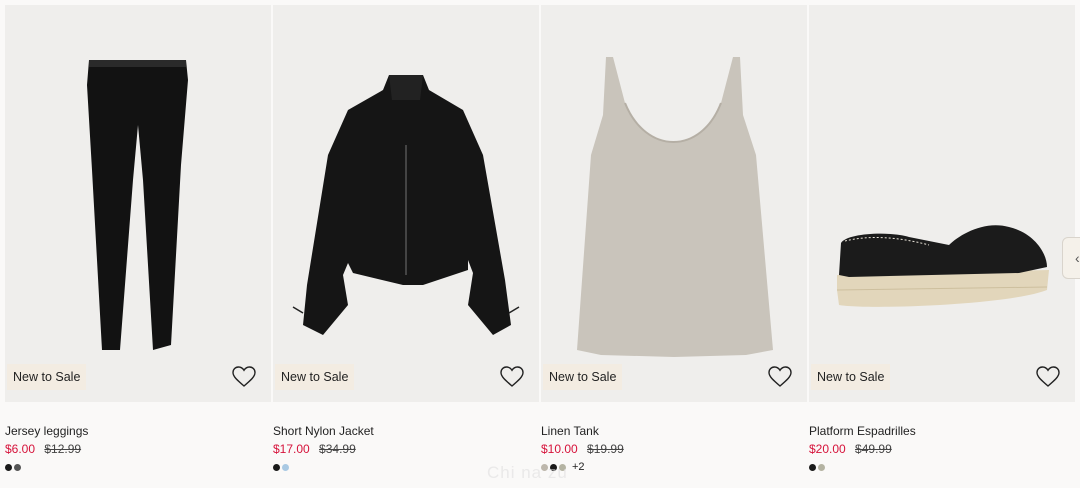  What do you see at coordinates (578, 467) in the screenshot?
I see `more-colors-label: +2` at bounding box center [578, 467].